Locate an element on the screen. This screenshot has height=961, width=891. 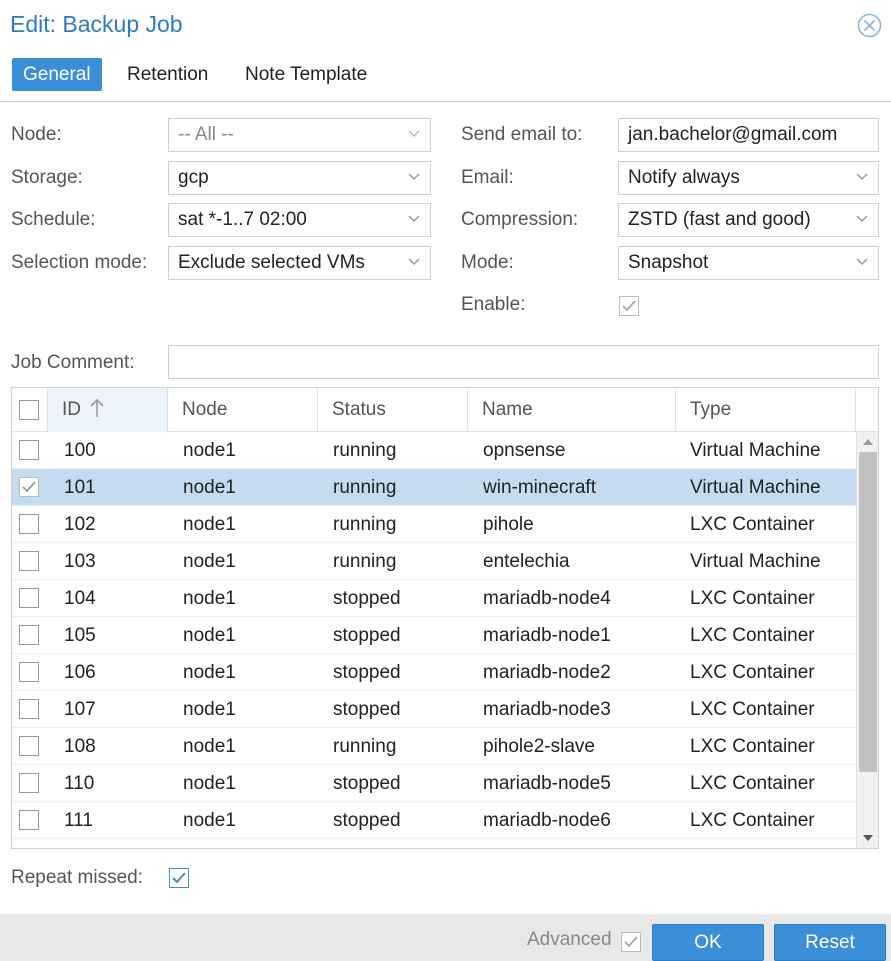
grid-scrollbar is located at coordinates (867, 640).